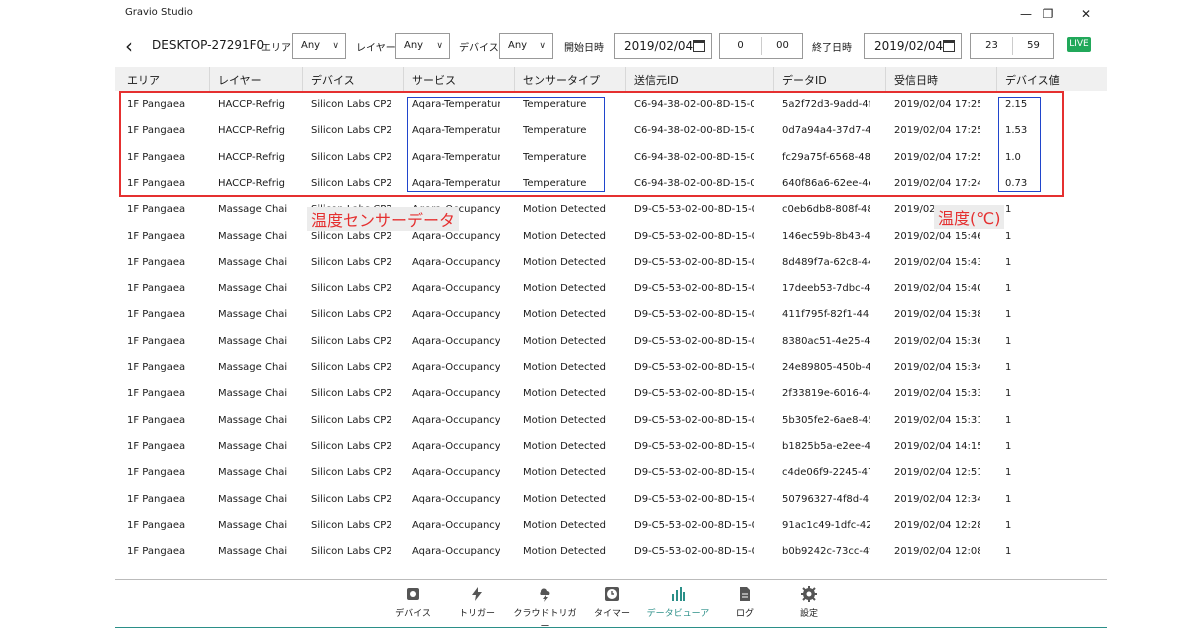 The image size is (1200, 628). I want to click on nav-item-clock: タイマー, so click(612, 604).